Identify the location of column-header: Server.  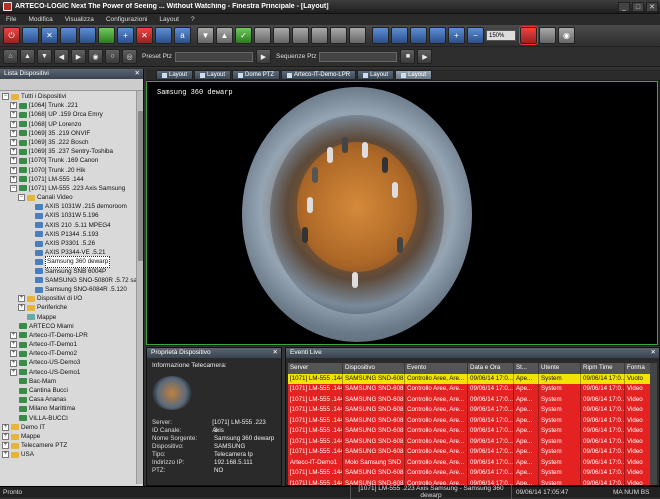
(315, 368).